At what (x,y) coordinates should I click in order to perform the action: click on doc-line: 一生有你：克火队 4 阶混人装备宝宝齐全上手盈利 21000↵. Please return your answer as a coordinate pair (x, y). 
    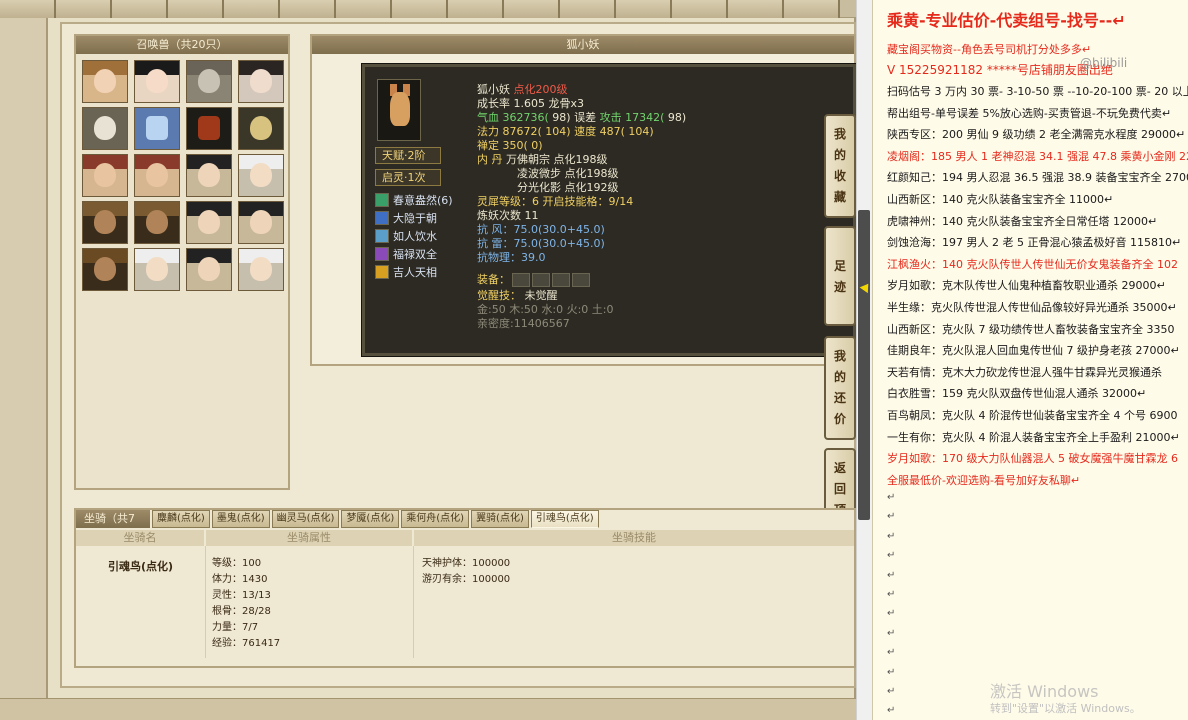
    Looking at the image, I should click on (1033, 437).